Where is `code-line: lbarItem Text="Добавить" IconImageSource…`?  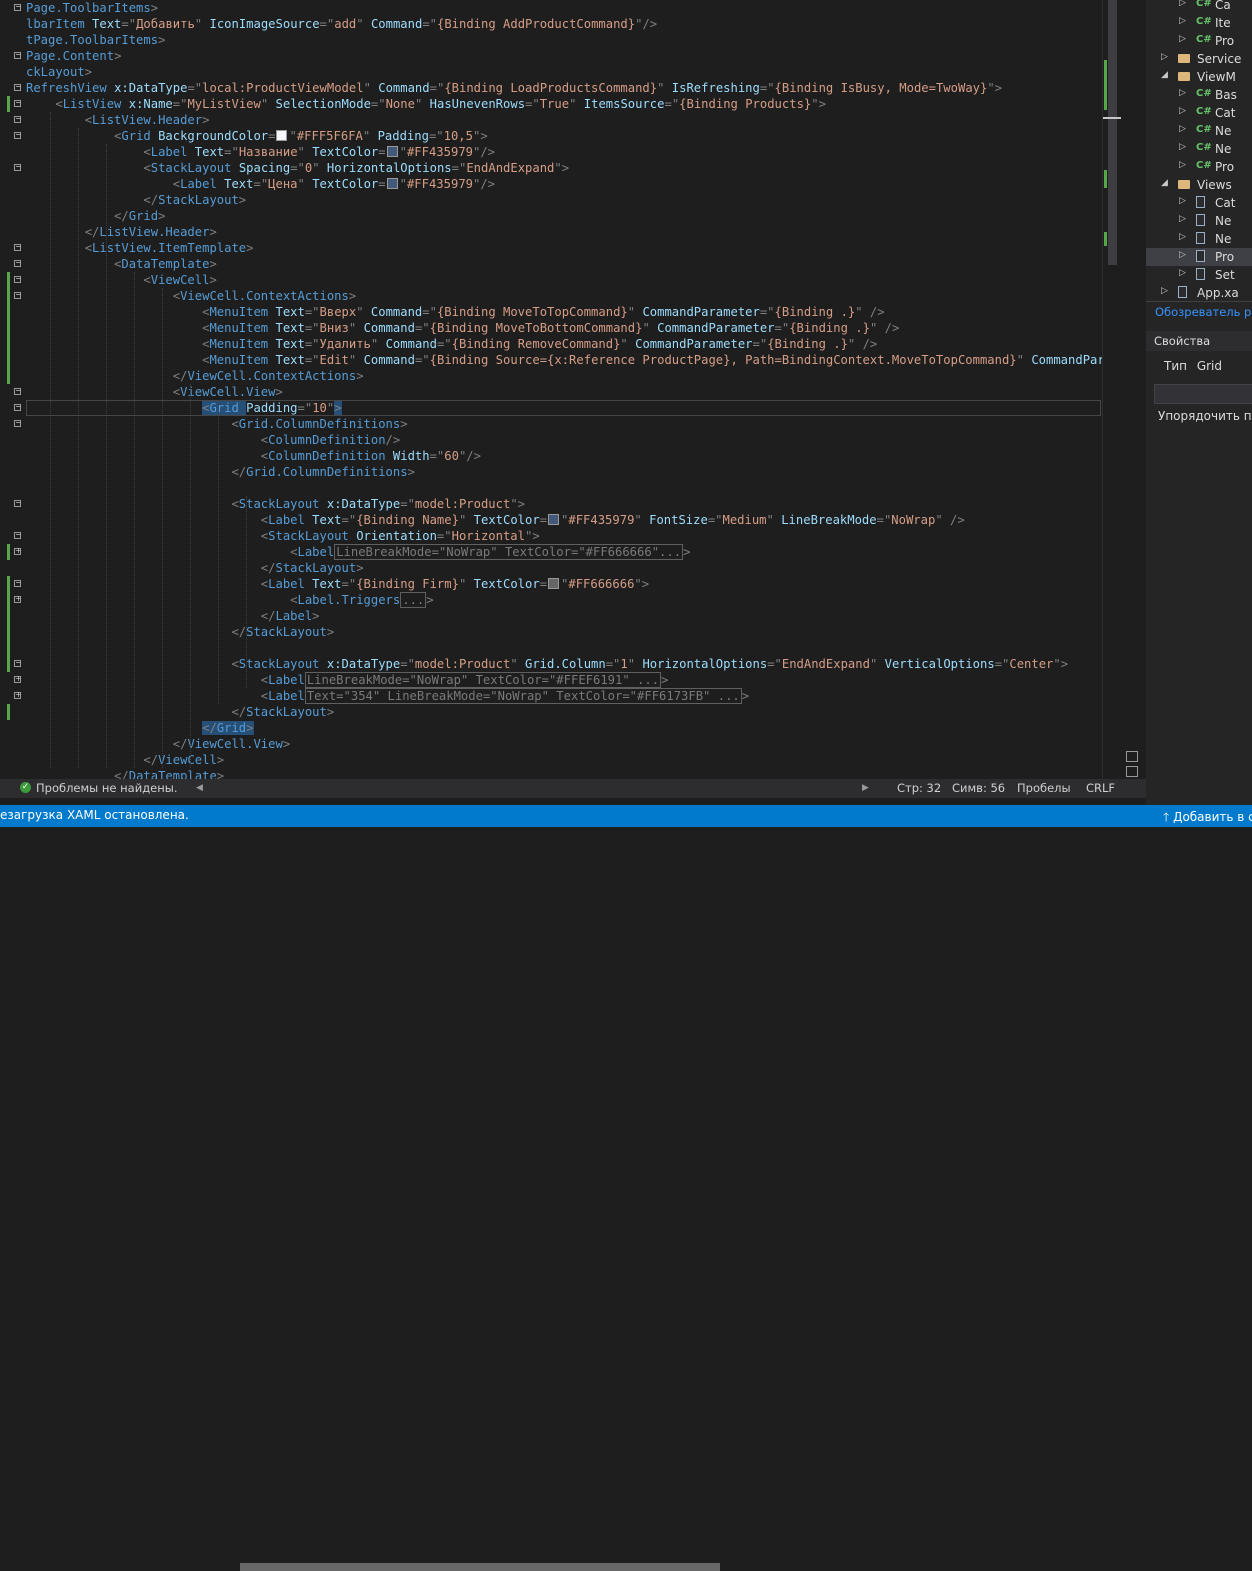 code-line: lbarItem Text="Добавить" IconImageSource… is located at coordinates (341, 24).